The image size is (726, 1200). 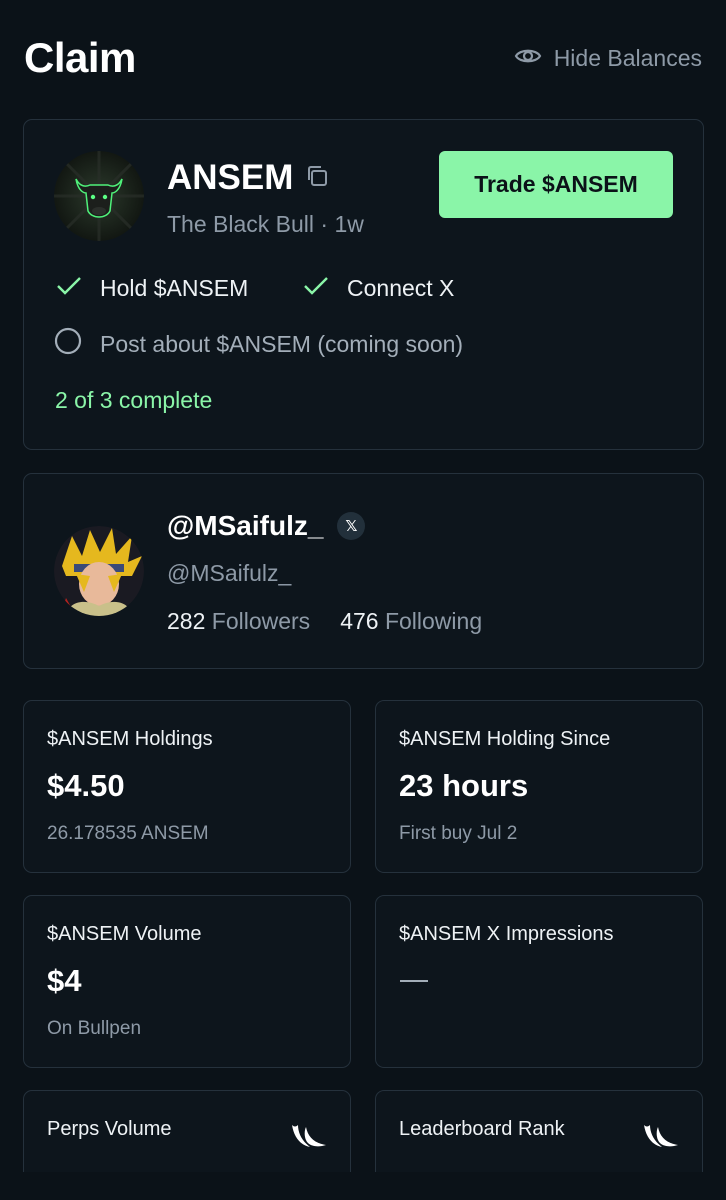 I want to click on holding-since-value: 23 hours, so click(x=464, y=785).